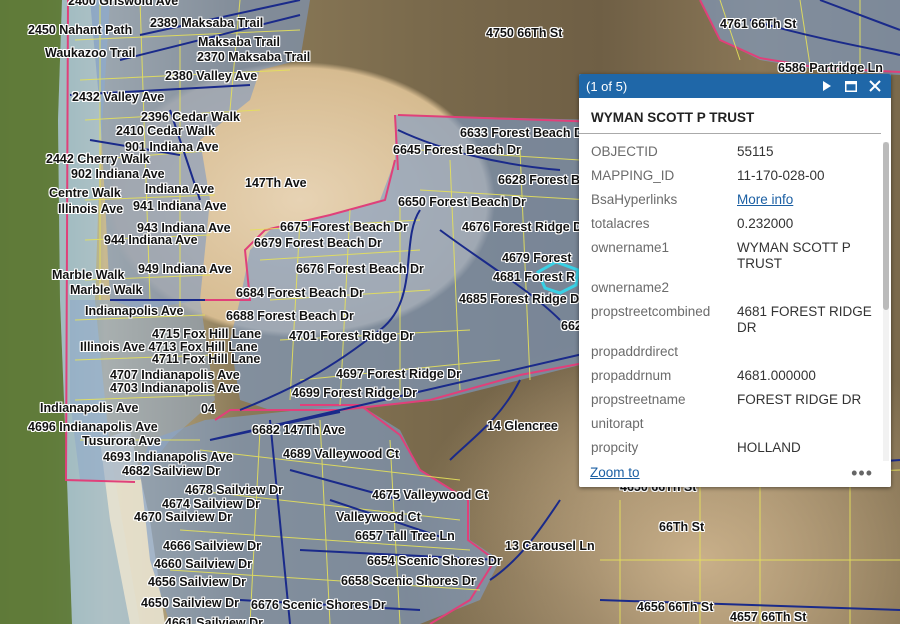 The height and width of the screenshot is (624, 900). What do you see at coordinates (360, 269) in the screenshot?
I see `map-label: 6676 Forest Beach Dr` at bounding box center [360, 269].